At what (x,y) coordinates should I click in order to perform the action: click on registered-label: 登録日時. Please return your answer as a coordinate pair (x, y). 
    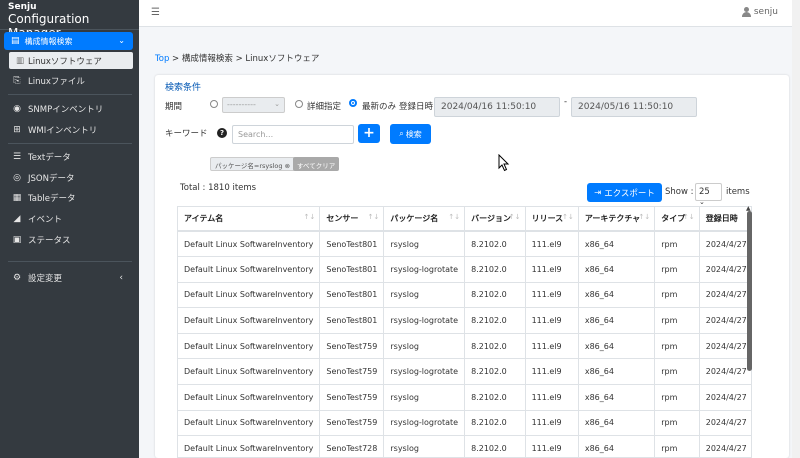
    Looking at the image, I should click on (416, 107).